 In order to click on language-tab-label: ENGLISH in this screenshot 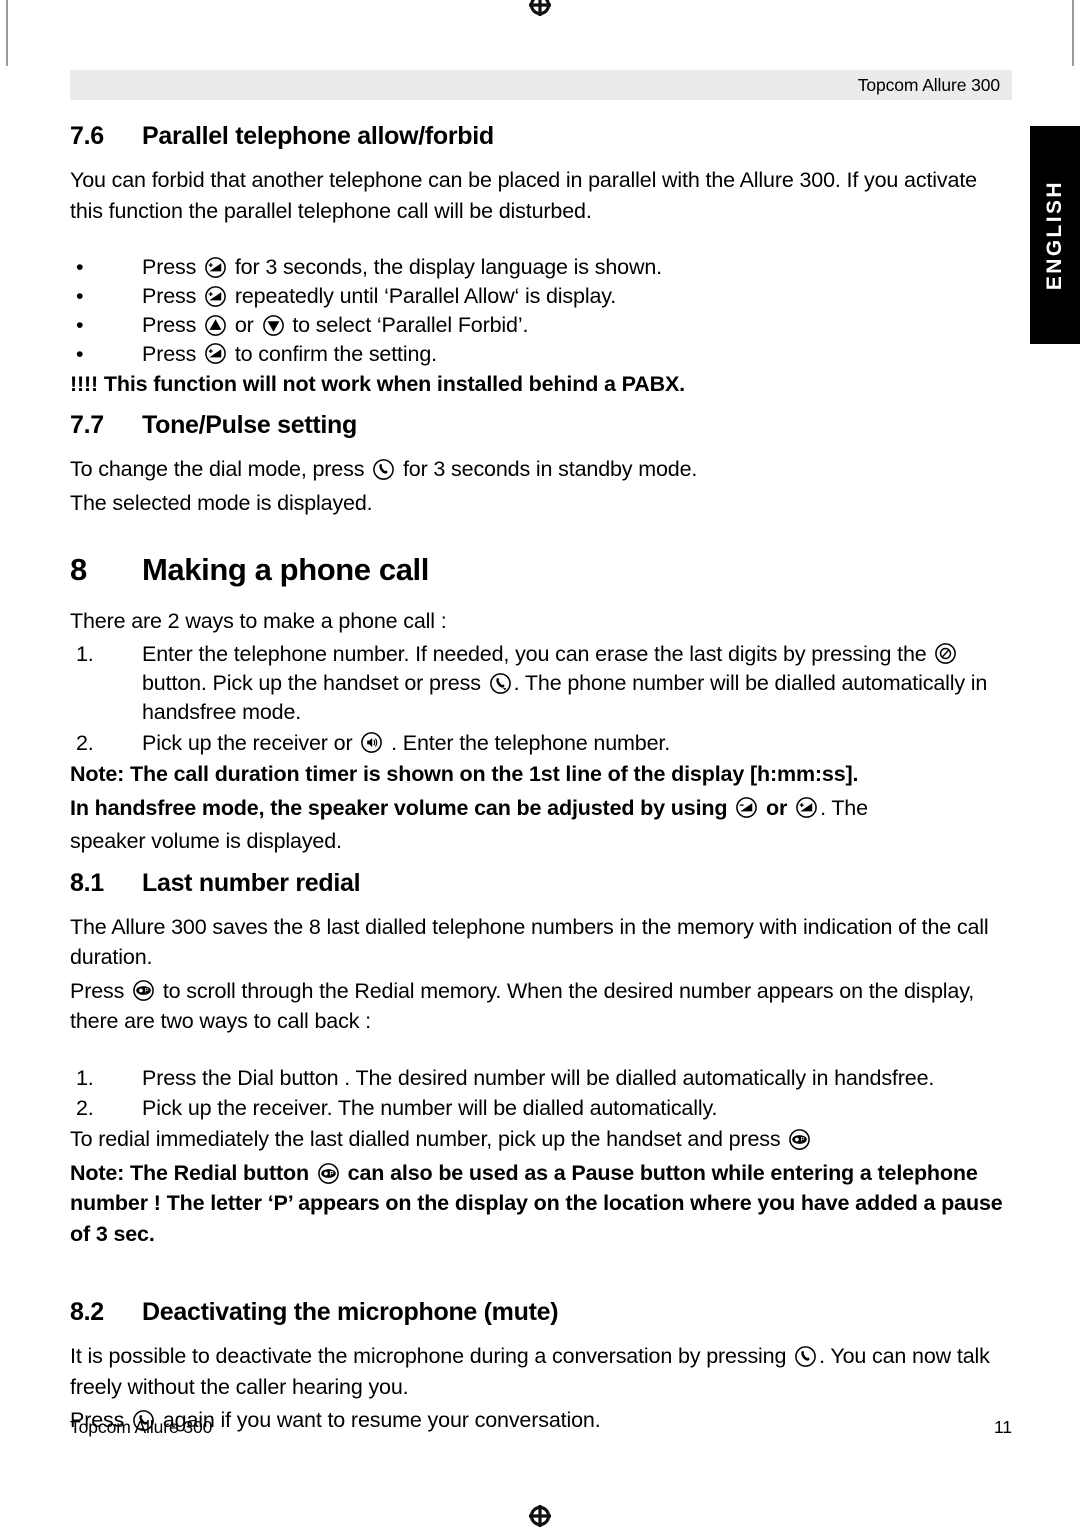, I will do `click(1054, 235)`.